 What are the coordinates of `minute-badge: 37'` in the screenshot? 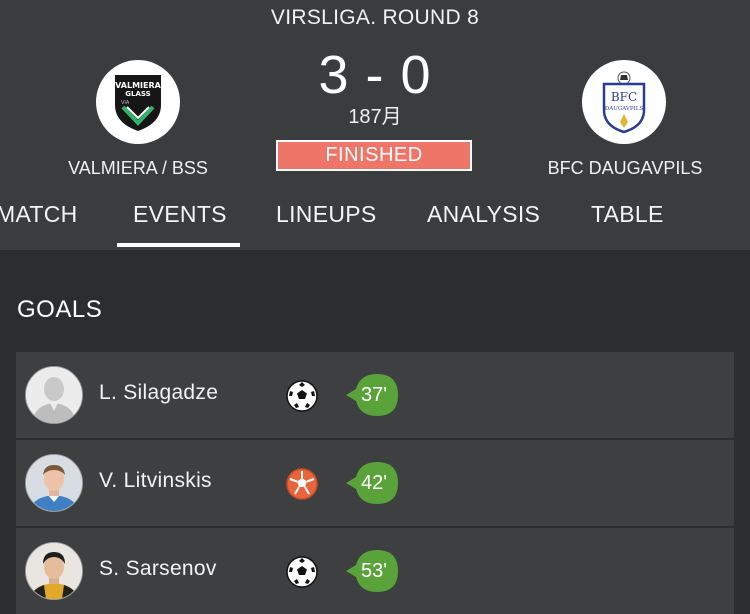 It's located at (373, 395).